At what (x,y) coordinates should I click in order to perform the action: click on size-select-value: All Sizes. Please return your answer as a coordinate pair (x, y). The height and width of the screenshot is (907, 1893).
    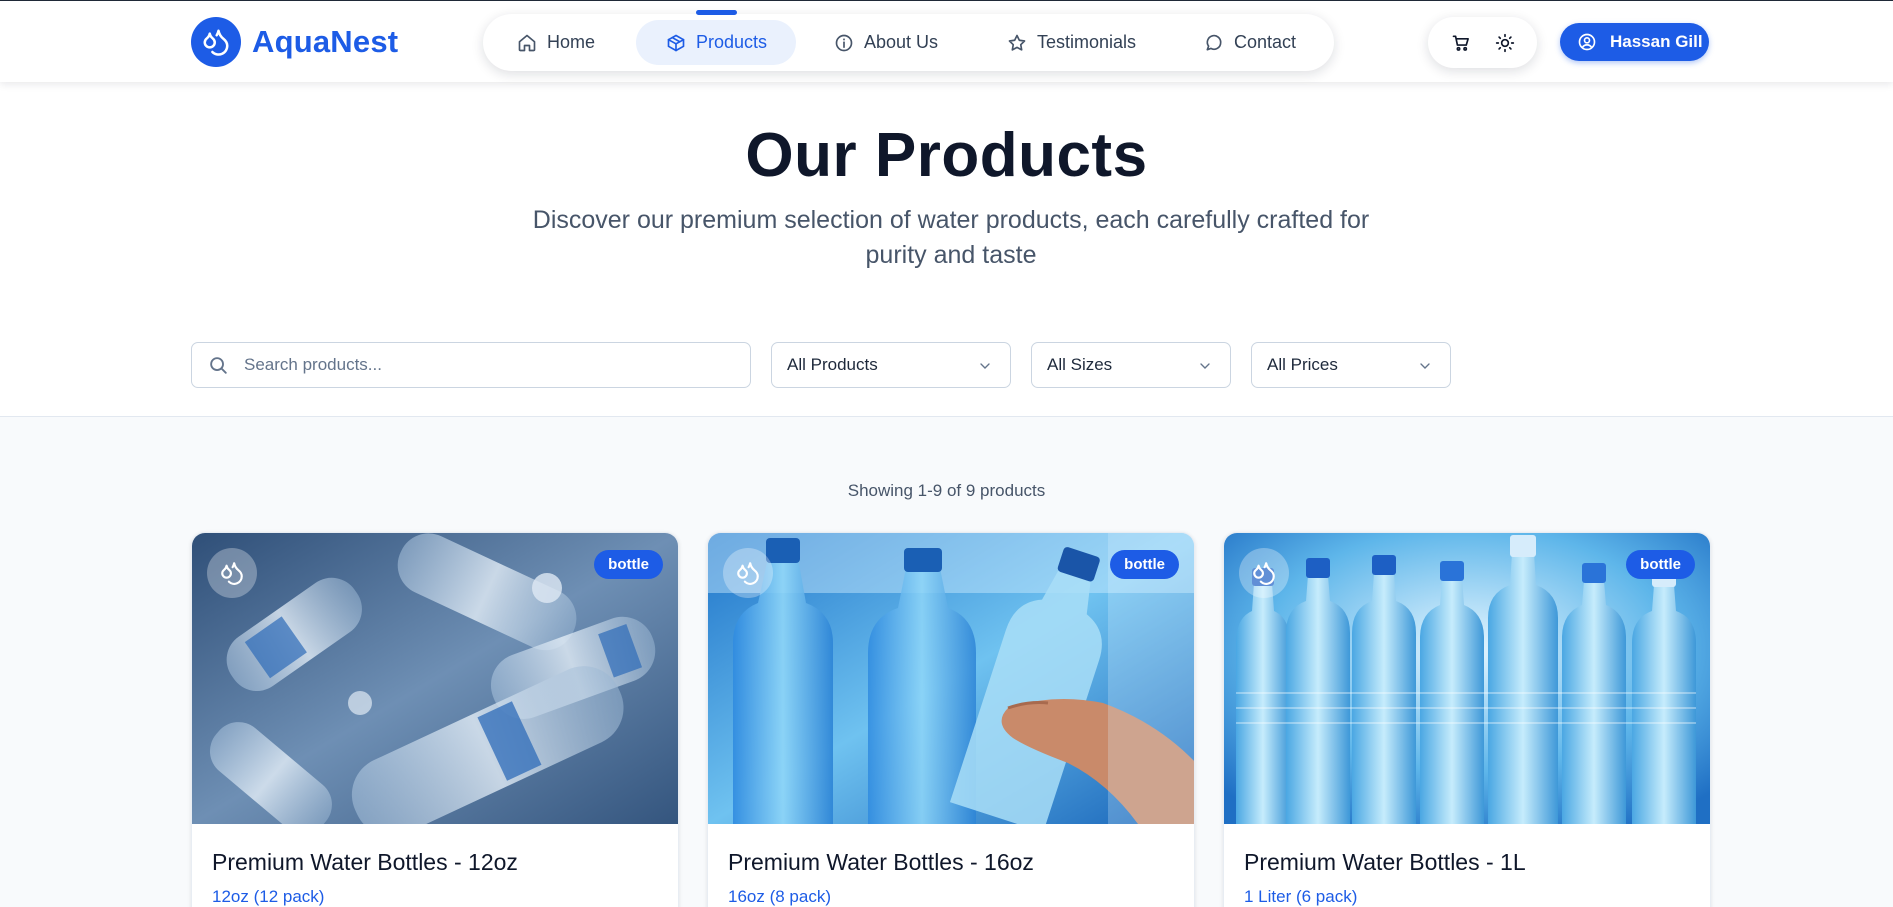
    Looking at the image, I should click on (1080, 364).